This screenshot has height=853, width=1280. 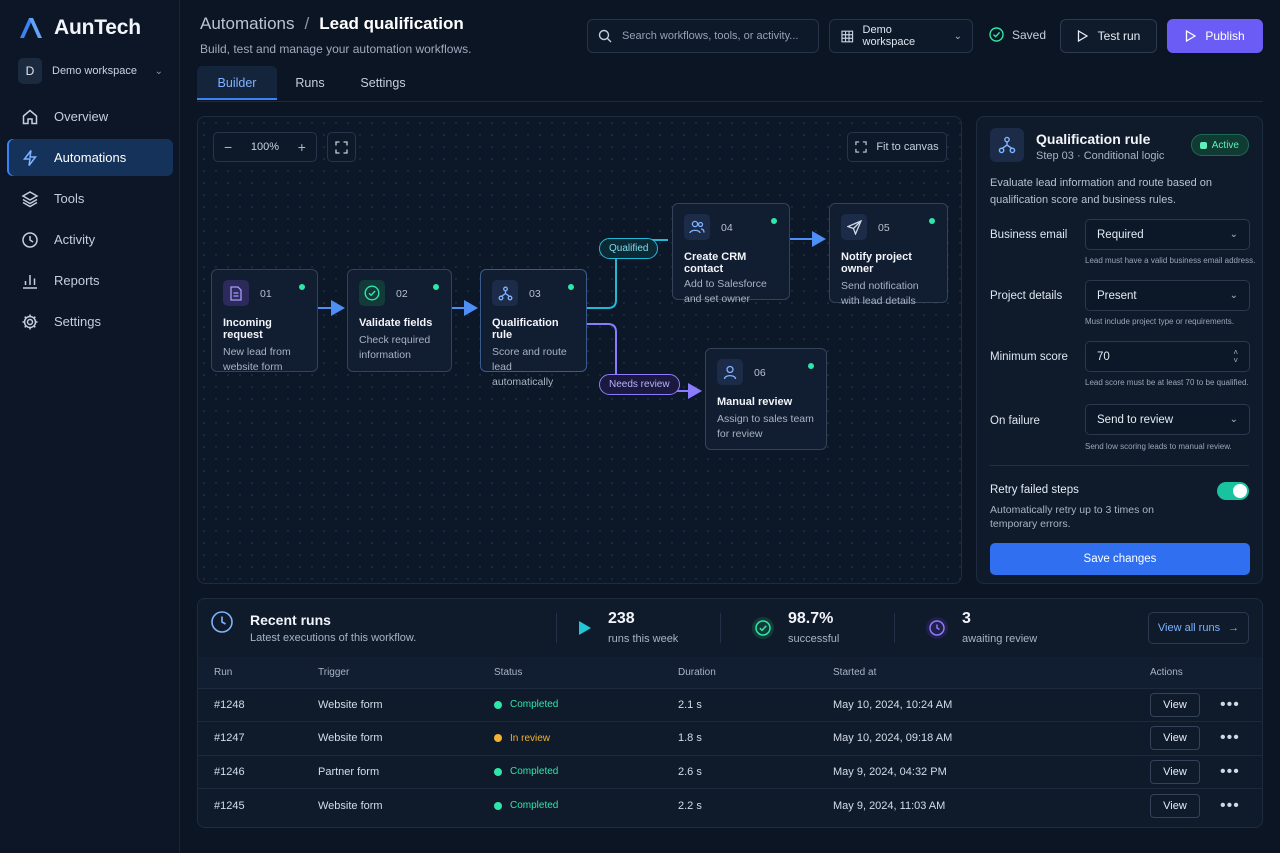 I want to click on logo: AunTech, so click(x=79, y=28).